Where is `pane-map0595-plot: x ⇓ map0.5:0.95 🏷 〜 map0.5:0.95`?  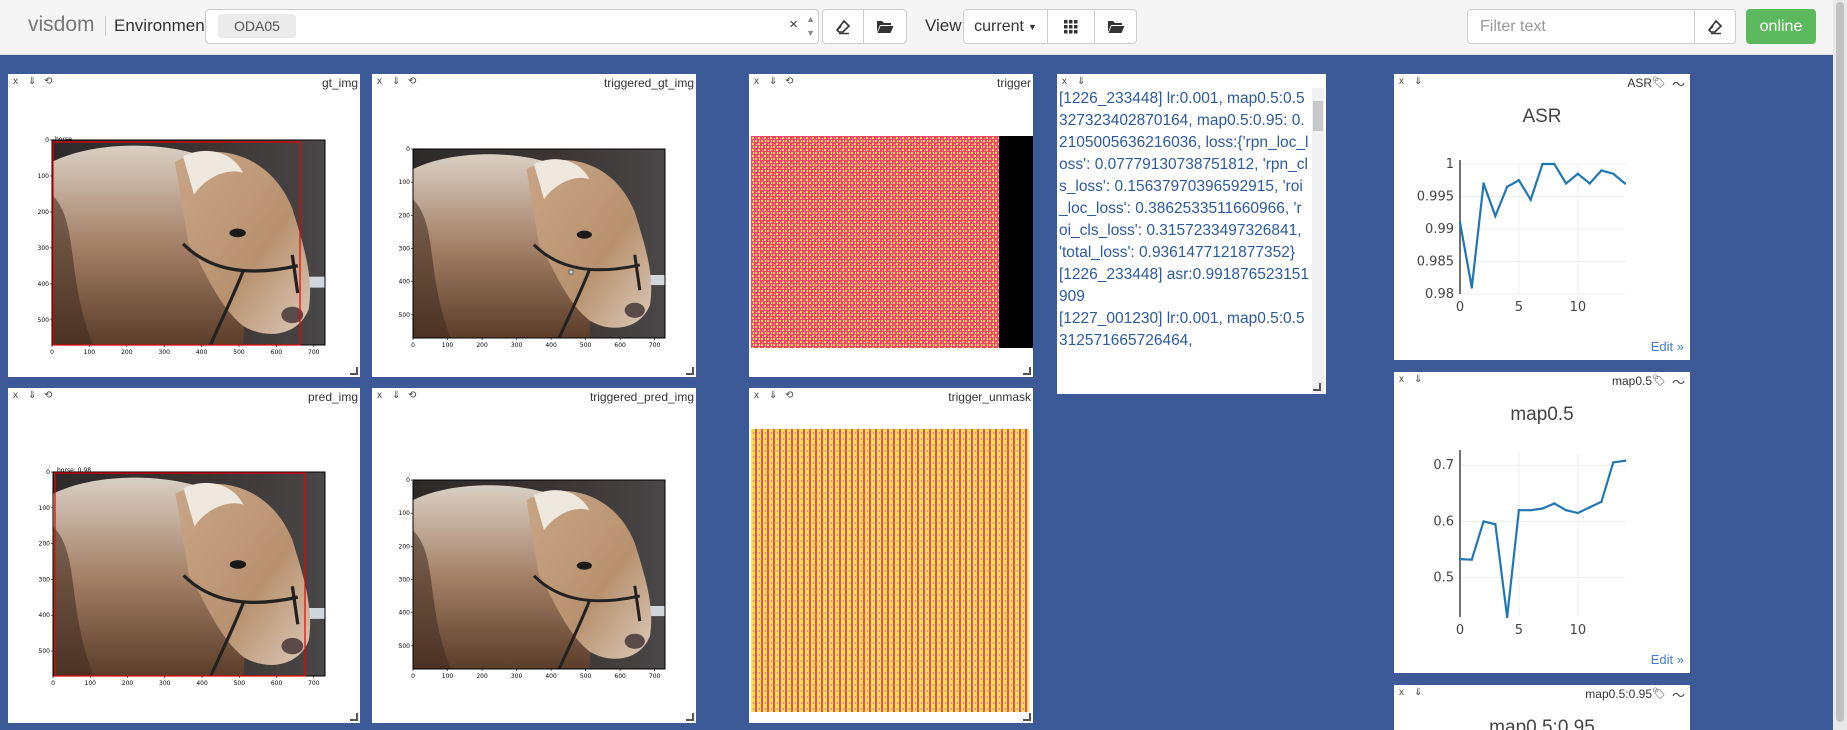
pane-map0595-plot: x ⇓ map0.5:0.95 🏷 〜 map0.5:0.95 is located at coordinates (1542, 707).